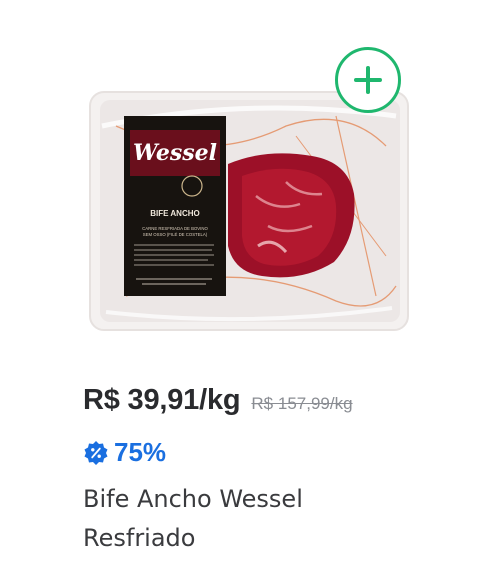 The height and width of the screenshot is (563, 500). I want to click on add-to-cart-button, so click(368, 80).